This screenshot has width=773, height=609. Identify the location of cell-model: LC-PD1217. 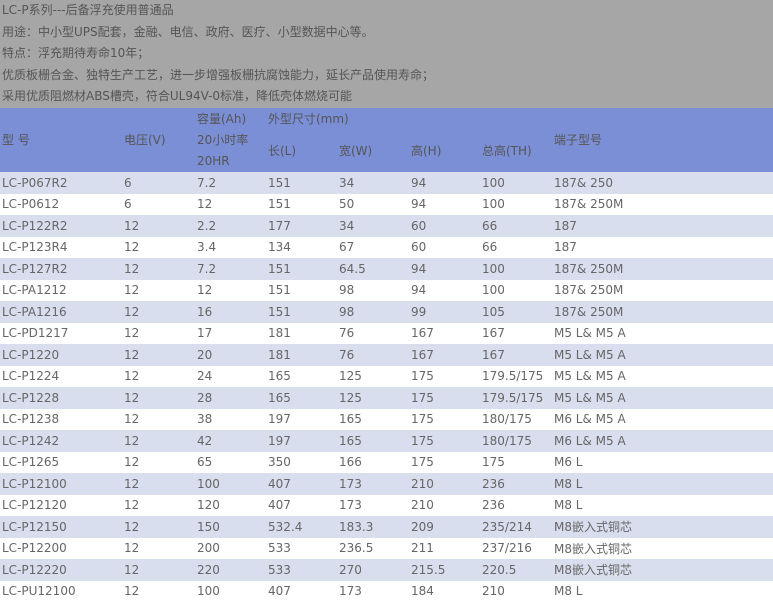
(61, 333).